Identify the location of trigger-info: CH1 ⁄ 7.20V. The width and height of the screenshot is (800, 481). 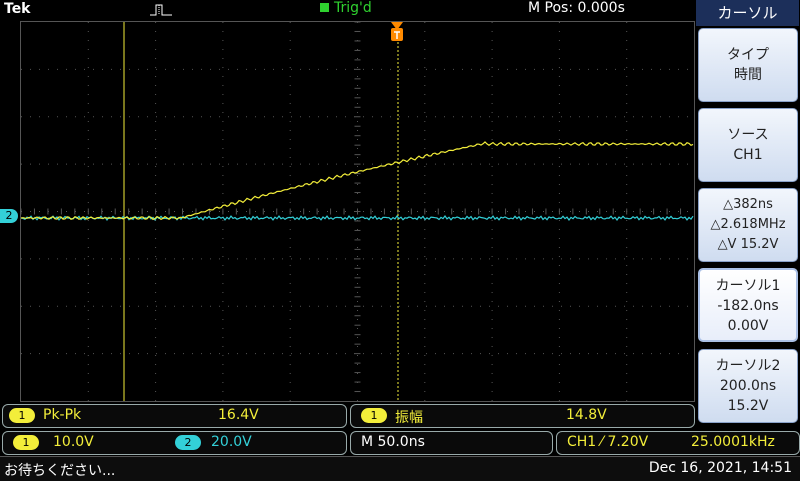
(608, 442).